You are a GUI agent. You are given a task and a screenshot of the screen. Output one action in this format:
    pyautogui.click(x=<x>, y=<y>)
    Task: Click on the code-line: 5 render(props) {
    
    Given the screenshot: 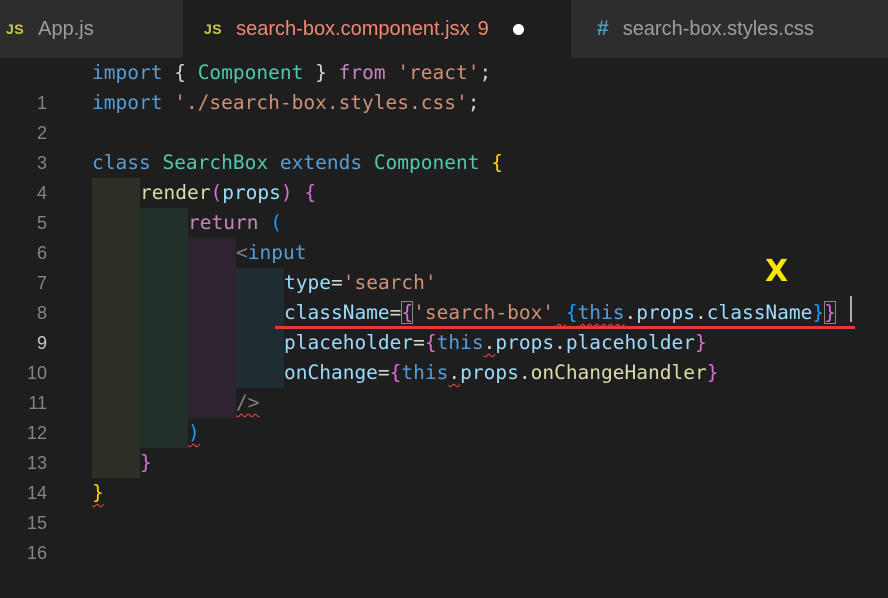 What is the action you would take?
    pyautogui.click(x=444, y=205)
    